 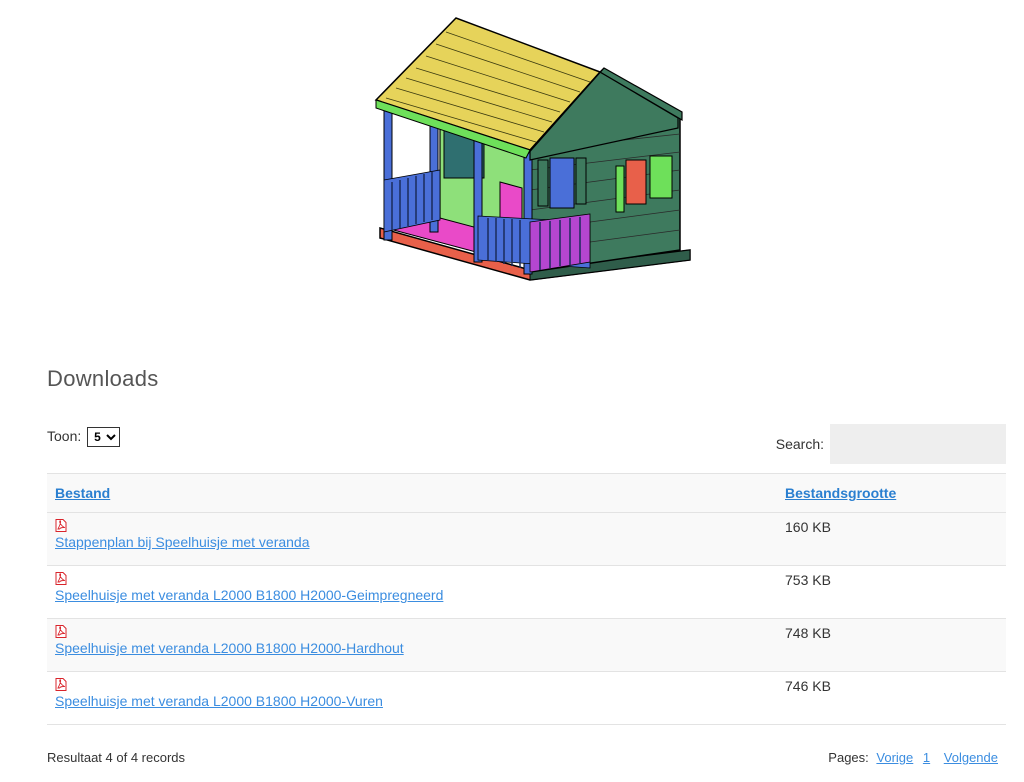 I want to click on file-cell: Stappenplan bij Speelhuisje met veranda, so click(x=412, y=539).